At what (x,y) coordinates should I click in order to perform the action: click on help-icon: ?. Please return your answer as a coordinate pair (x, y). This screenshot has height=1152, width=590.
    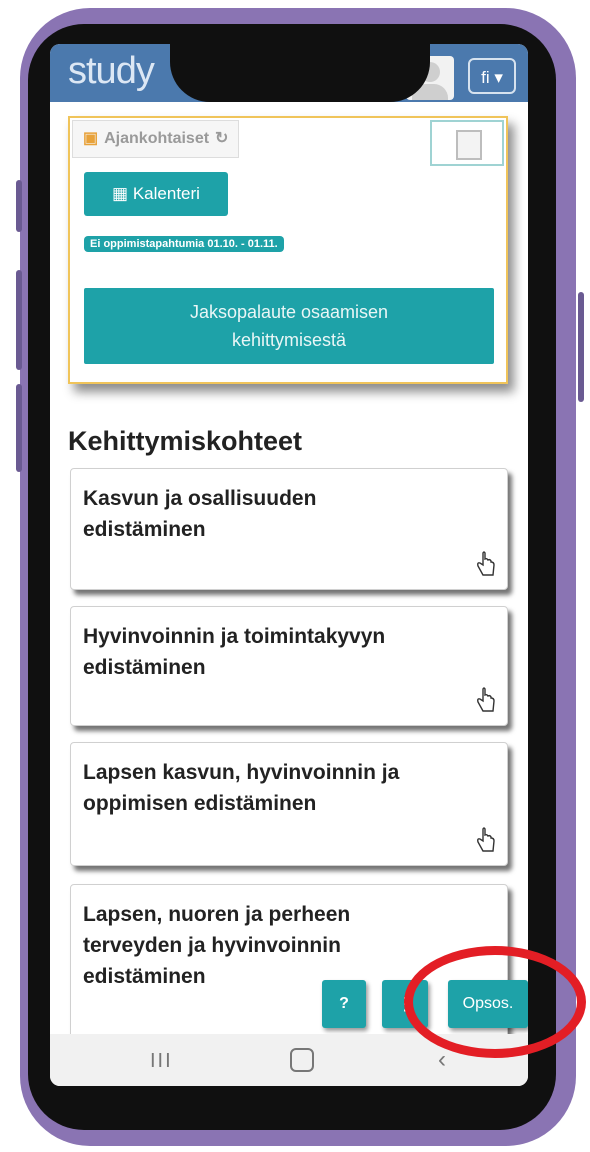
    Looking at the image, I should click on (344, 1003).